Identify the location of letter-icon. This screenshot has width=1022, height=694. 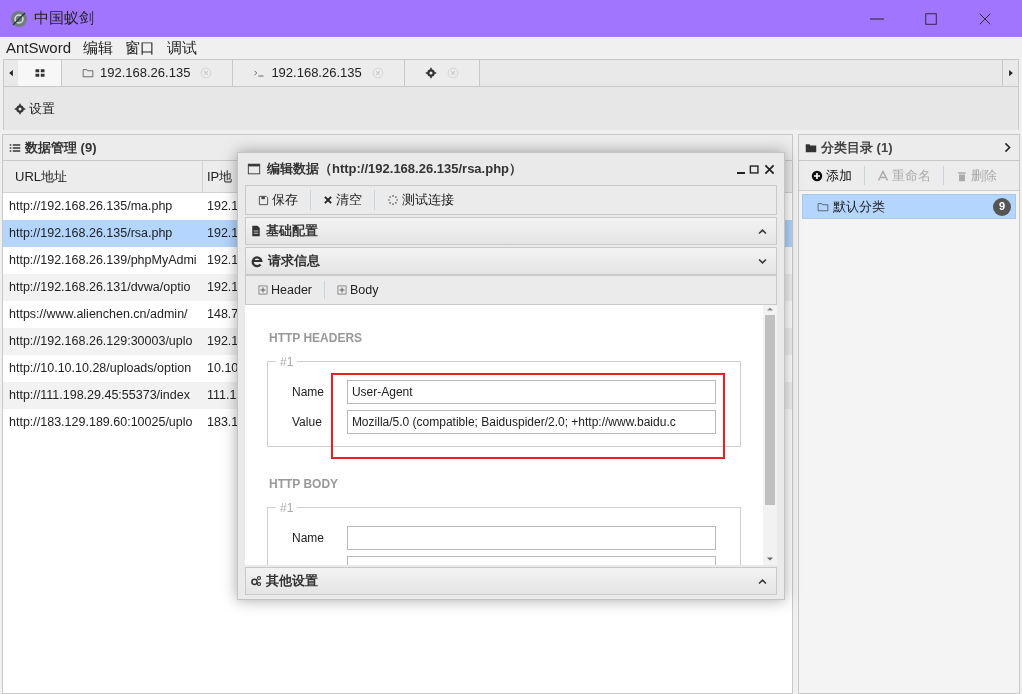
(883, 175).